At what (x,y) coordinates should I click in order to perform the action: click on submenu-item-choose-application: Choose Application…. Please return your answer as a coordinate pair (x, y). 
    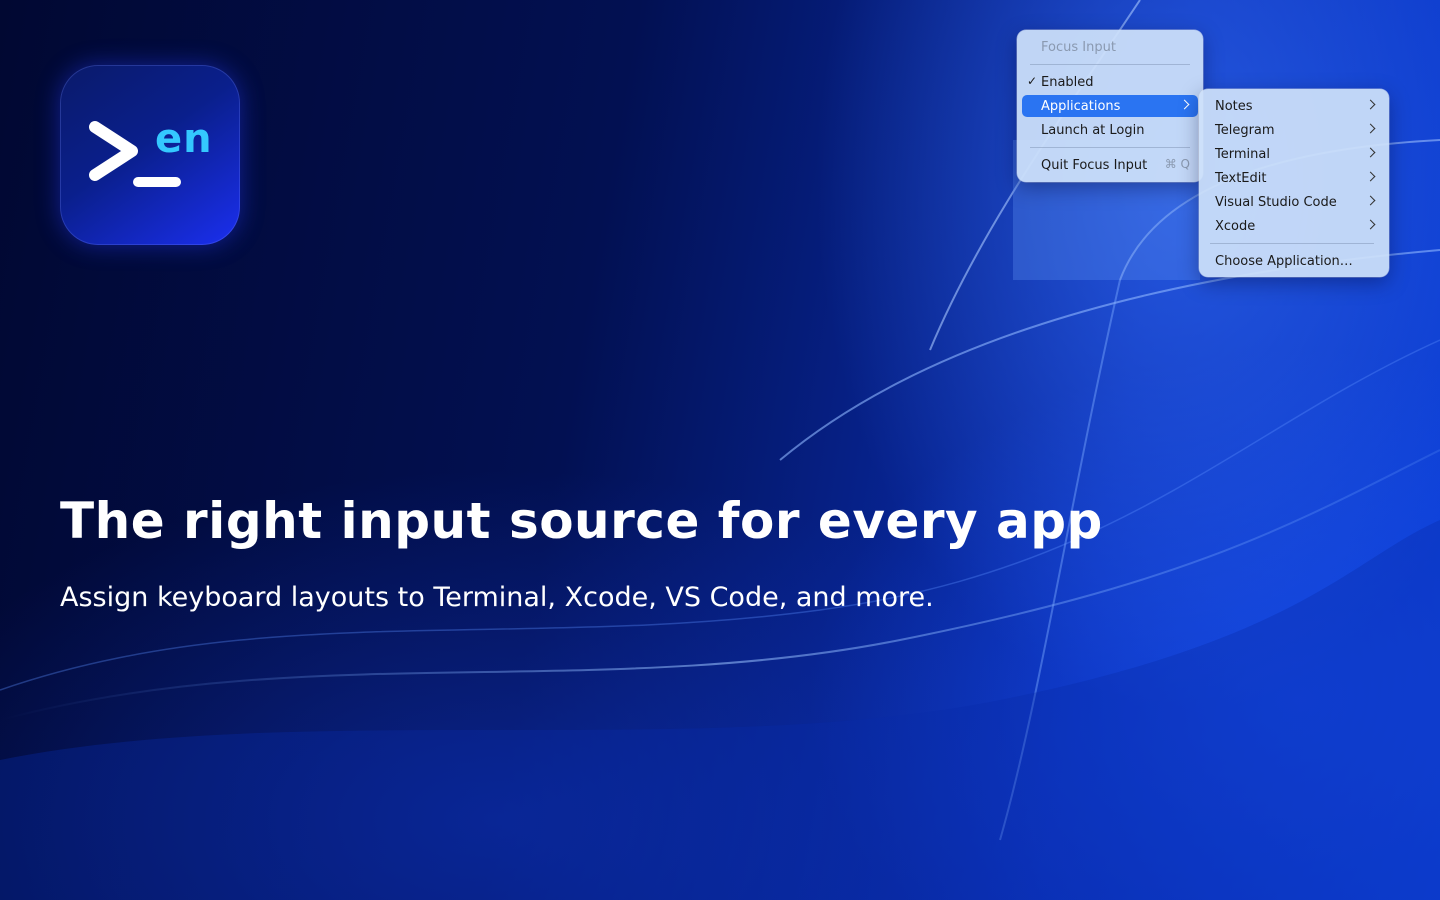
    Looking at the image, I should click on (1294, 261).